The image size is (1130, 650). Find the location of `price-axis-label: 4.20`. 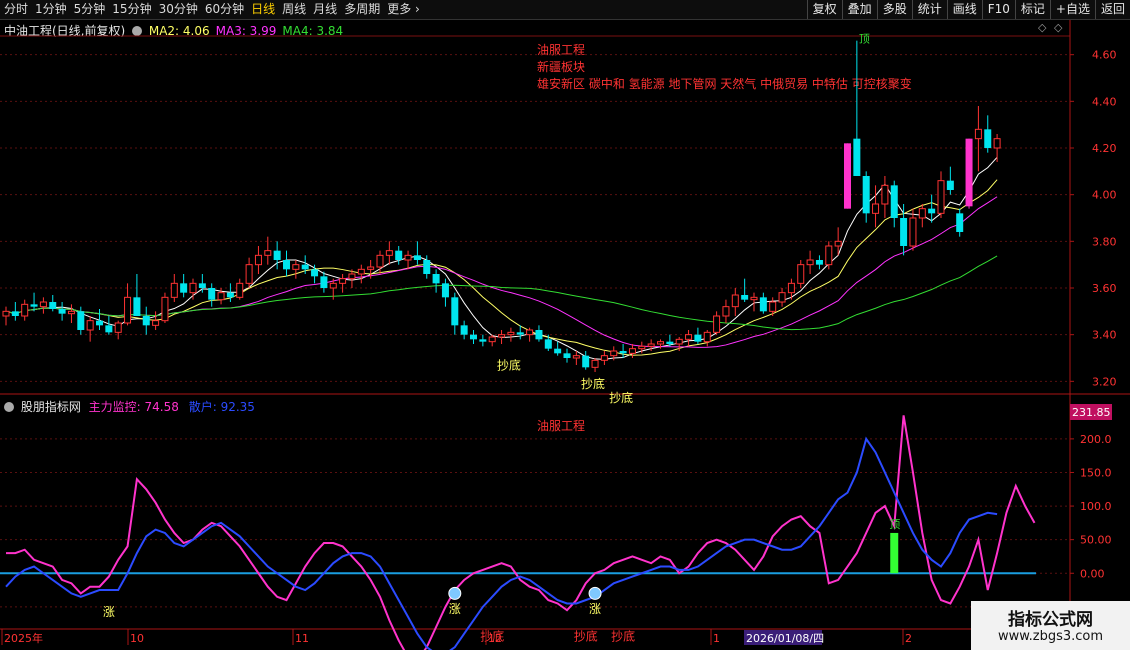

price-axis-label: 4.20 is located at coordinates (1104, 148).